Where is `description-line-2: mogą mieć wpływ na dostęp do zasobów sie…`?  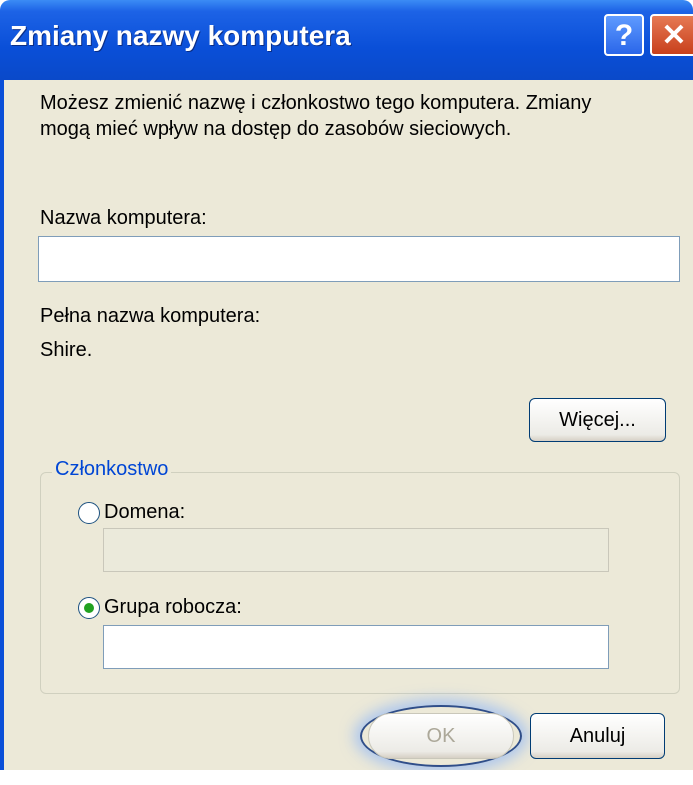 description-line-2: mogą mieć wpływ na dostęp do zasobów sie… is located at coordinates (276, 129).